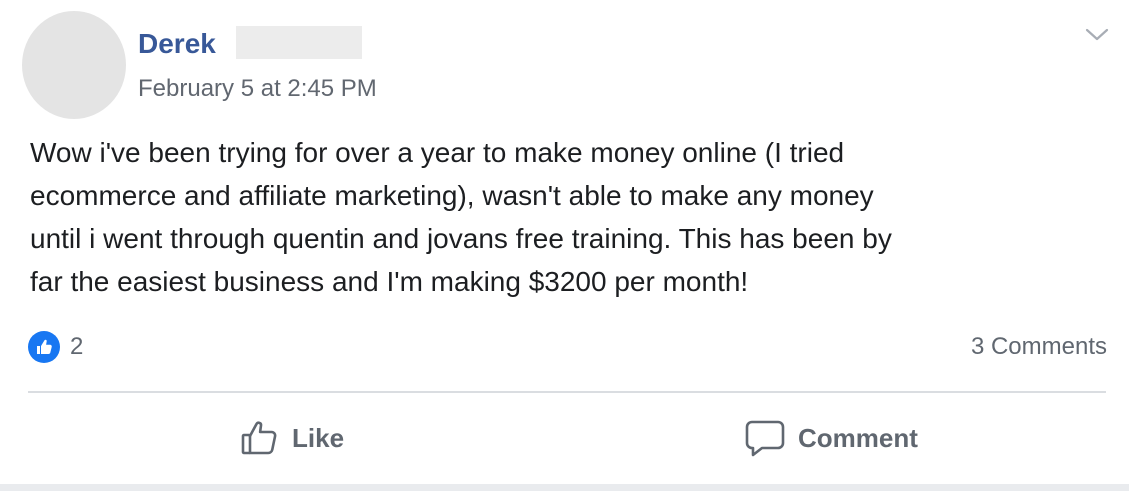 Image resolution: width=1129 pixels, height=491 pixels. Describe the element at coordinates (77, 346) in the screenshot. I see `like-count: 2` at that location.